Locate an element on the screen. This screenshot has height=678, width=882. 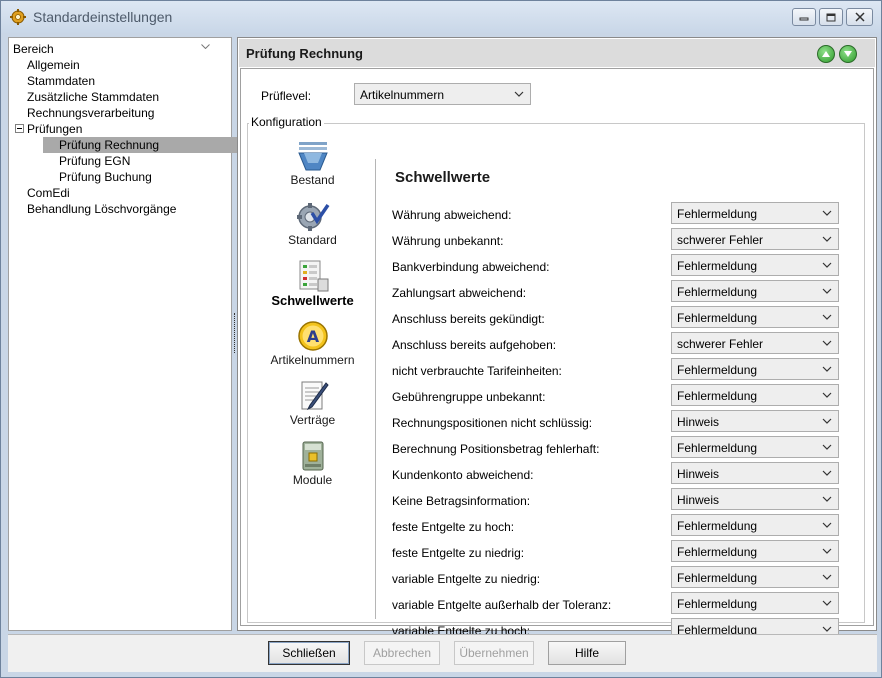
splitter-handle is located at coordinates (234, 333).